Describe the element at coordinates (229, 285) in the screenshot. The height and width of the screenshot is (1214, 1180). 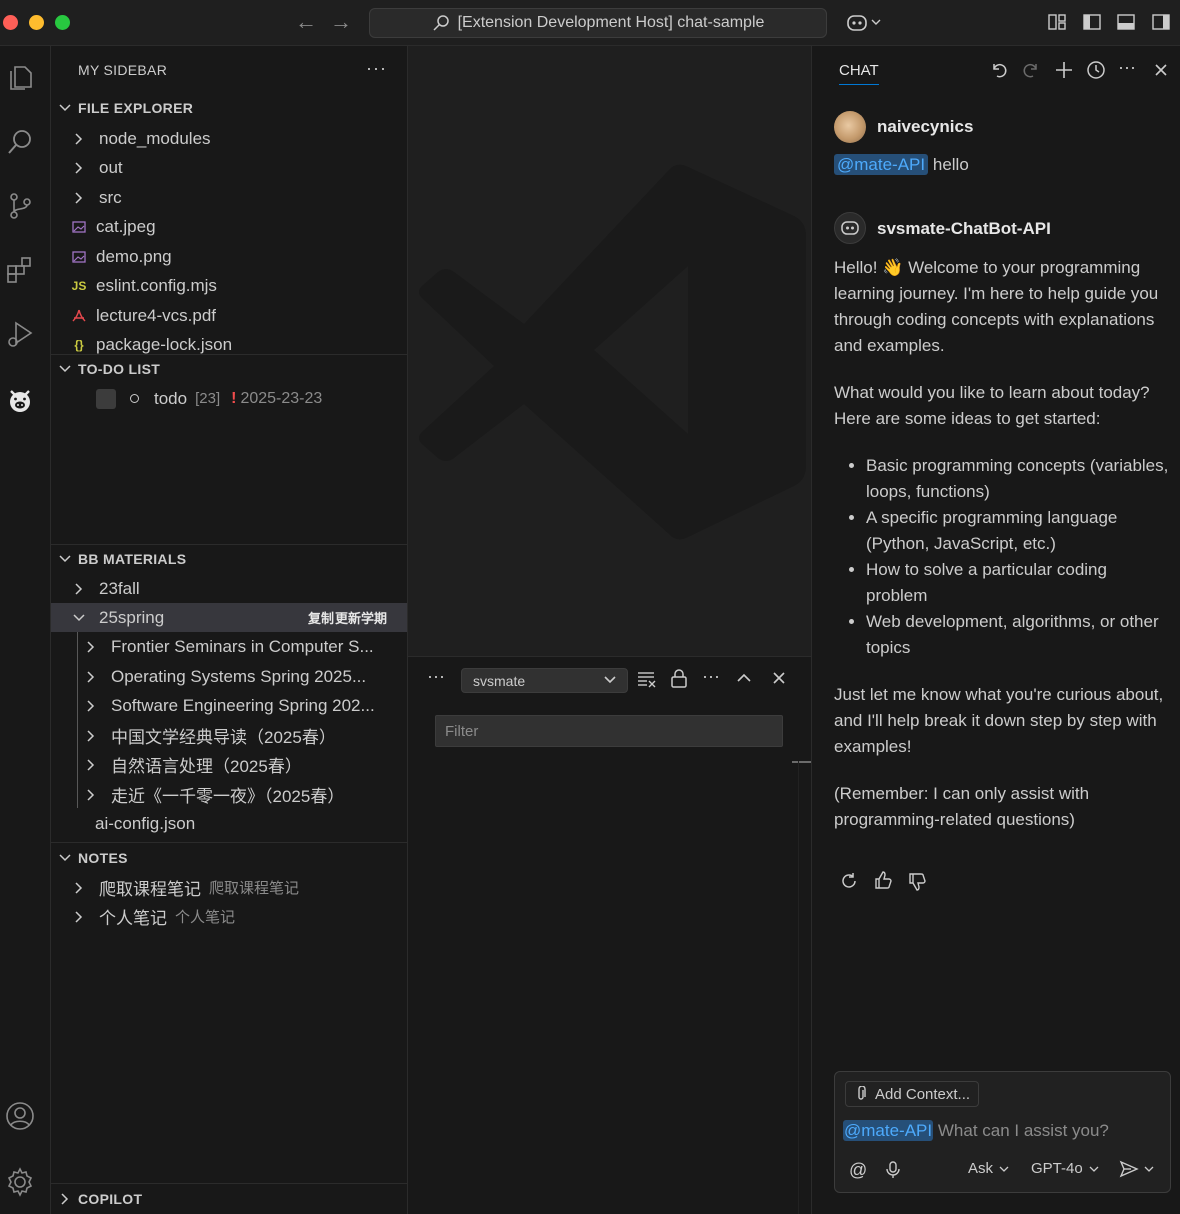
I see `tree-item-eslint-config: JS eslint.config.mjs` at that location.